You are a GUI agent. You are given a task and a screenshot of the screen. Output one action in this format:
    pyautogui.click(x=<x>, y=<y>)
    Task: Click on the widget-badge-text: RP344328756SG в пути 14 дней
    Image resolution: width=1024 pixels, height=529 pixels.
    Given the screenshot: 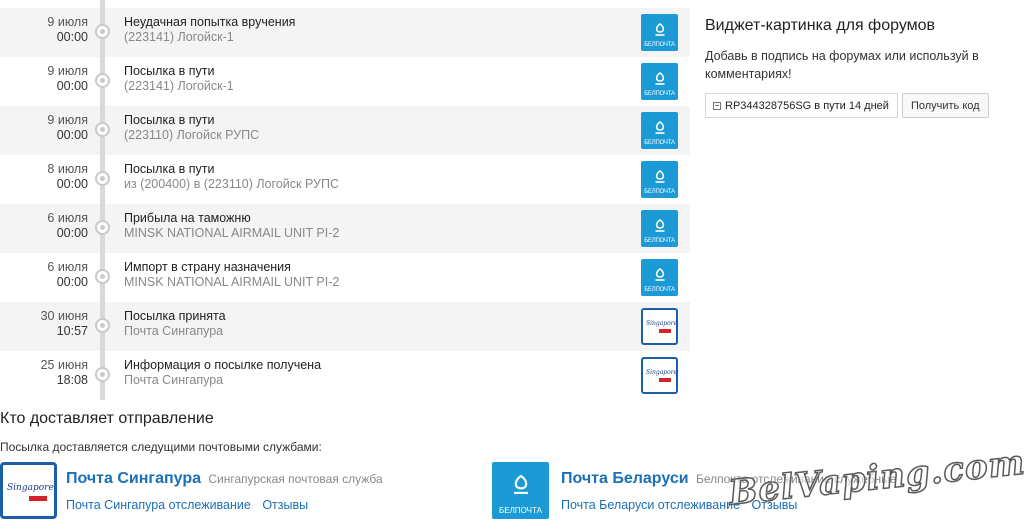 What is the action you would take?
    pyautogui.click(x=807, y=105)
    